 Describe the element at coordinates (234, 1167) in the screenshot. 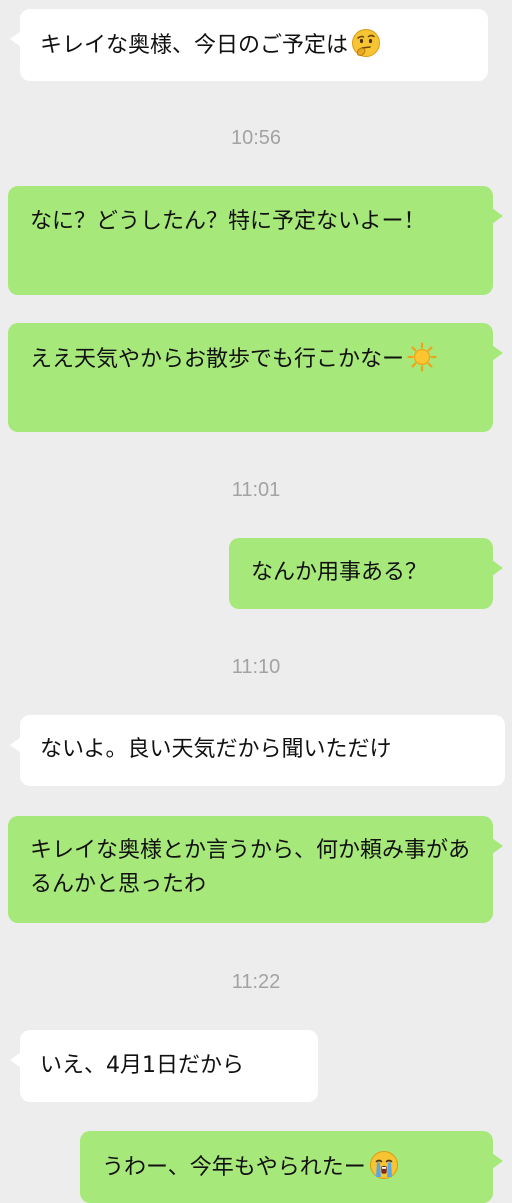

I see `message-text: うわー、今年もやられたー` at that location.